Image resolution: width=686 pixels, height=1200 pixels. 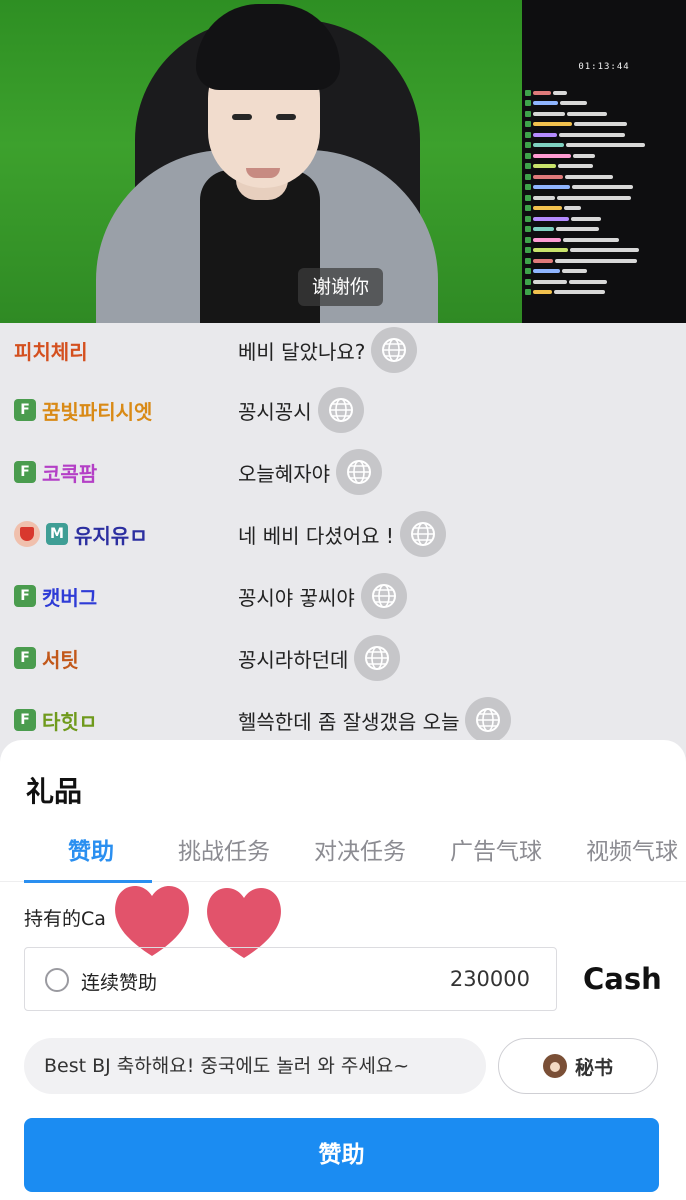 What do you see at coordinates (578, 1066) in the screenshot?
I see `secretary-button: 秘书` at bounding box center [578, 1066].